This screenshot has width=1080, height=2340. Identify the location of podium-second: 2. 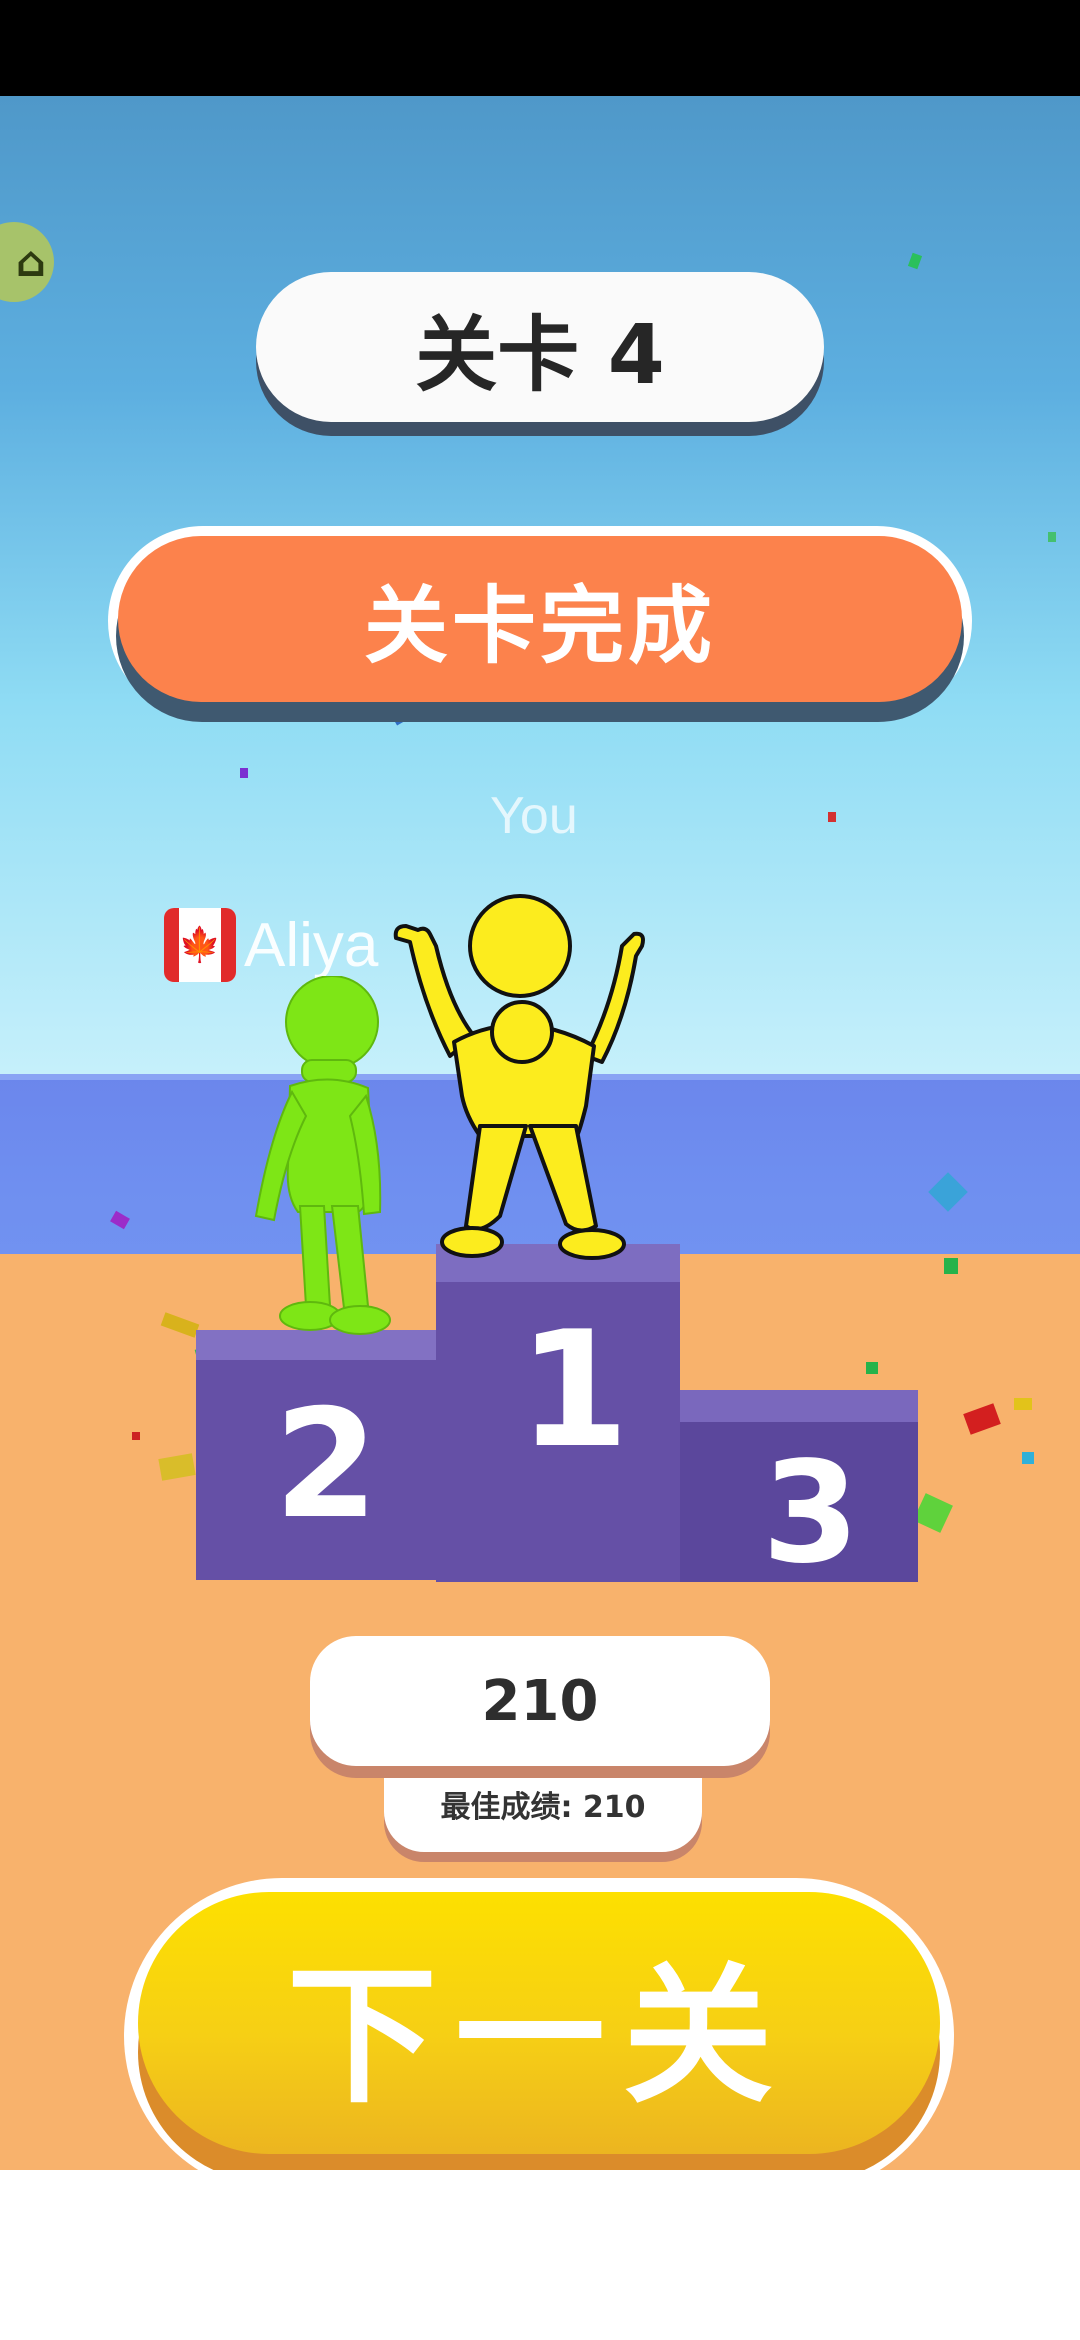
(327, 1455).